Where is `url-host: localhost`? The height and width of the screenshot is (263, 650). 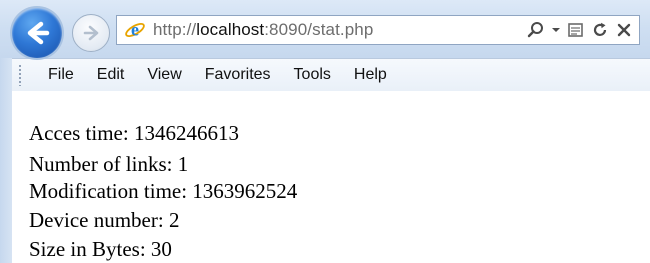 url-host: localhost is located at coordinates (230, 29).